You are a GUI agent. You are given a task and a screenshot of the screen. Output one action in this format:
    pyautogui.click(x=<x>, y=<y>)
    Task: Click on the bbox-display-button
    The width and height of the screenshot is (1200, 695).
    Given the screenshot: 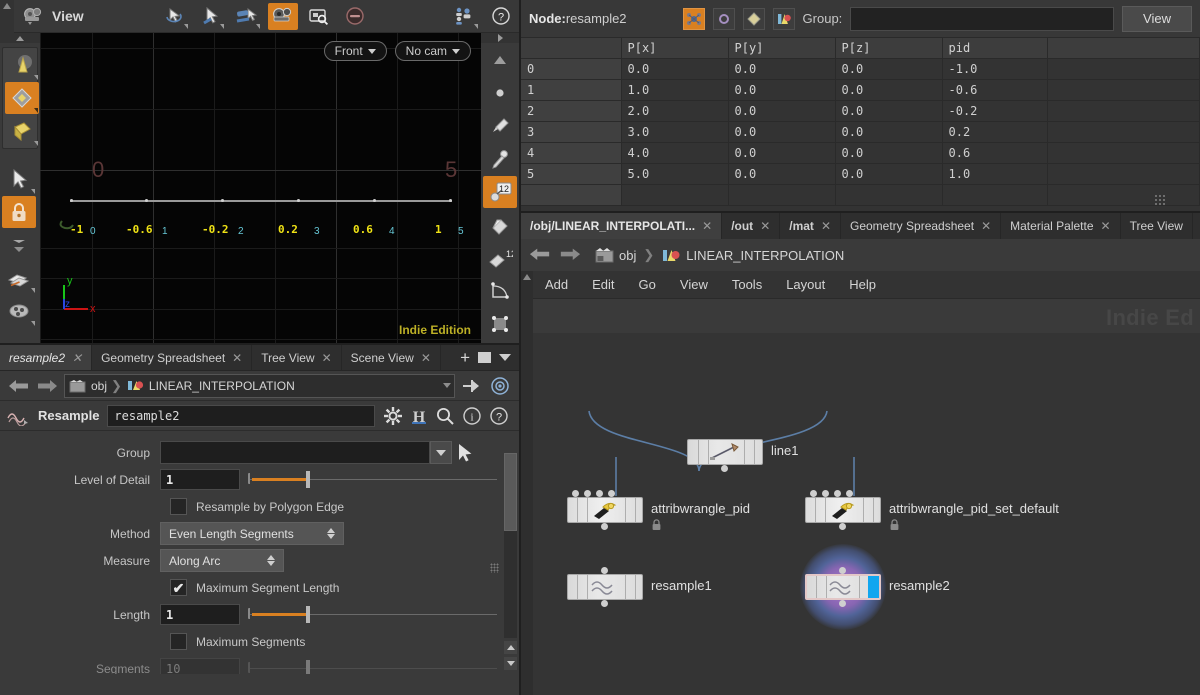 What is the action you would take?
    pyautogui.click(x=500, y=324)
    